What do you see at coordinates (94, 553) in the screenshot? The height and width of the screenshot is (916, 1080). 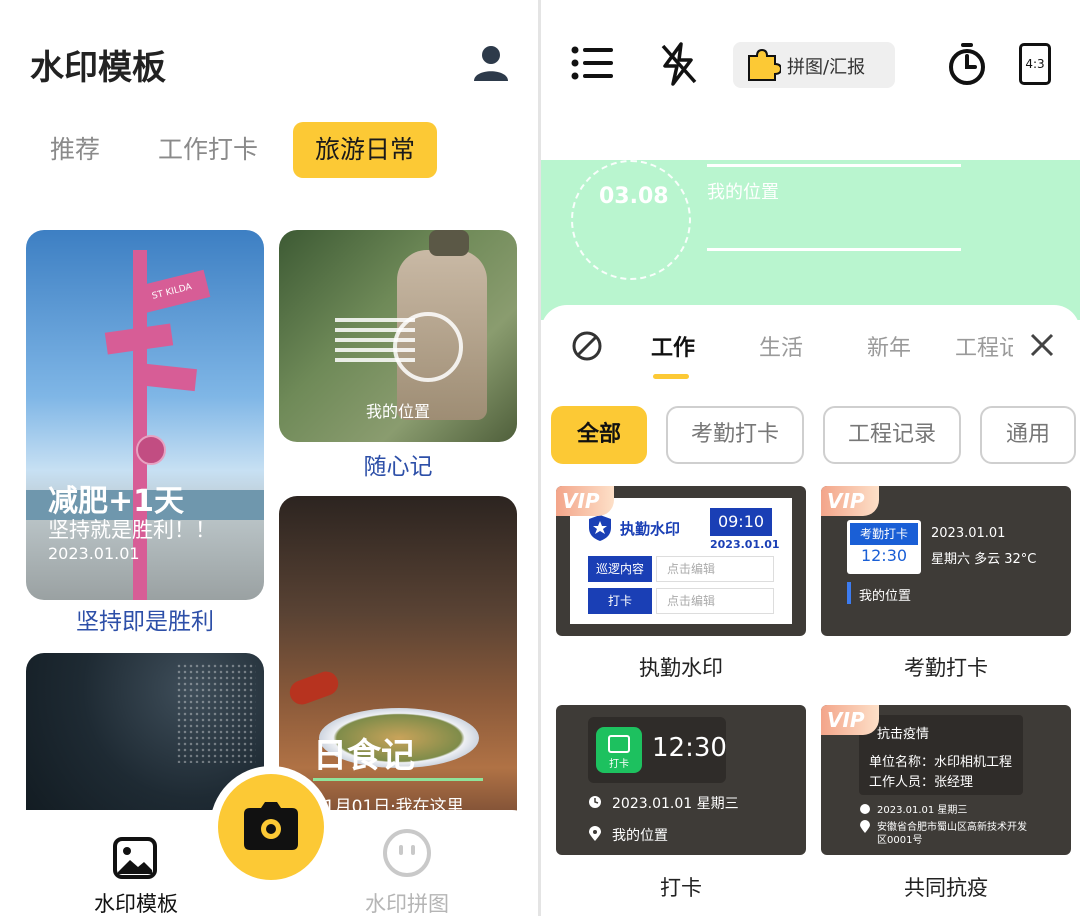 I see `overlay-date: 2023.01.01` at bounding box center [94, 553].